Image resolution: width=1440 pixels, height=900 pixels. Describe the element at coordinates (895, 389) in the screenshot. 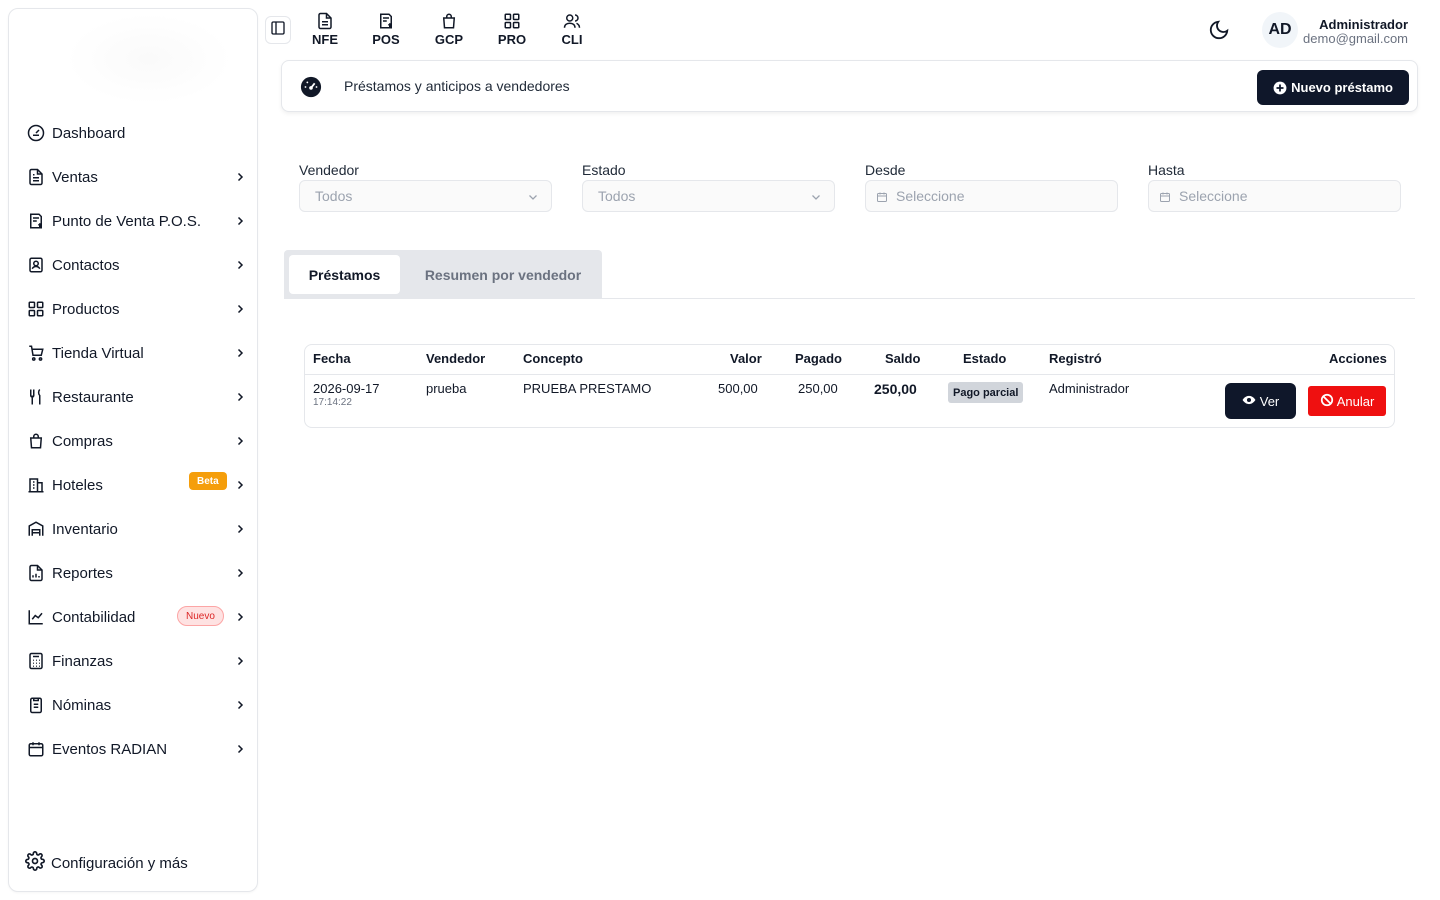

I see `cell-saldo: 250,00` at that location.